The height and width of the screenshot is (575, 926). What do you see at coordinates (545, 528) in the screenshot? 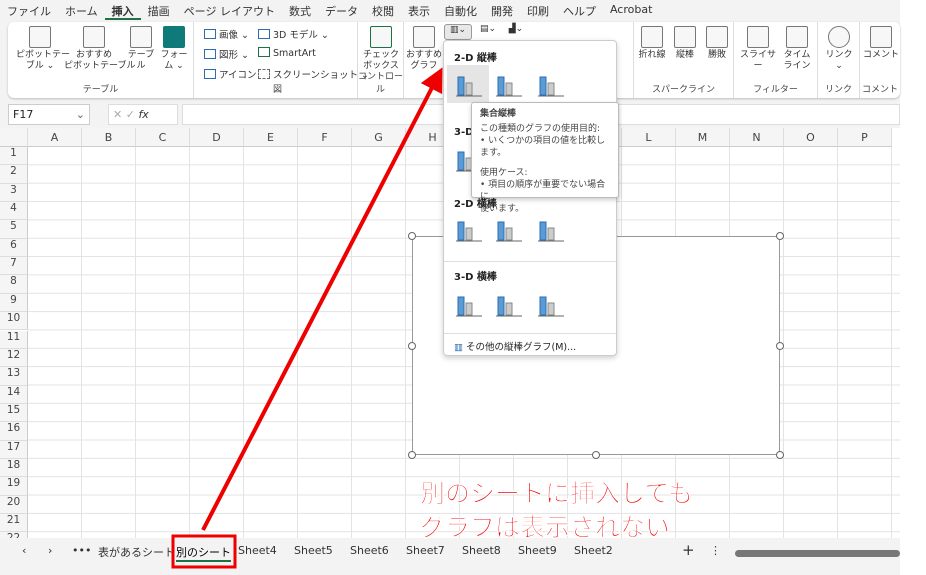
I see `annotation-line-2: グラフは表示されない` at bounding box center [545, 528].